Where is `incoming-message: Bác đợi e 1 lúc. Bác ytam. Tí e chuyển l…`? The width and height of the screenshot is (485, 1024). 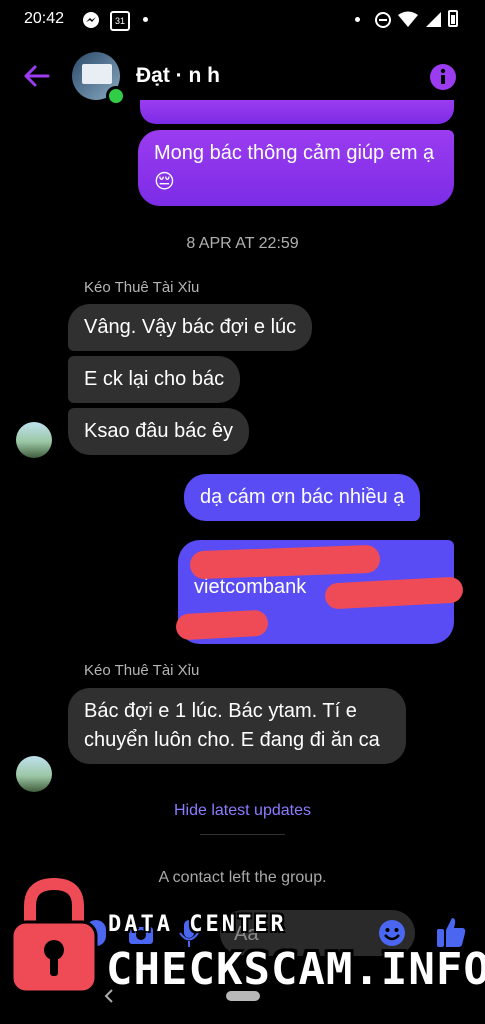
incoming-message: Bác đợi e 1 lúc. Bác ytam. Tí e chuyển l… is located at coordinates (237, 726).